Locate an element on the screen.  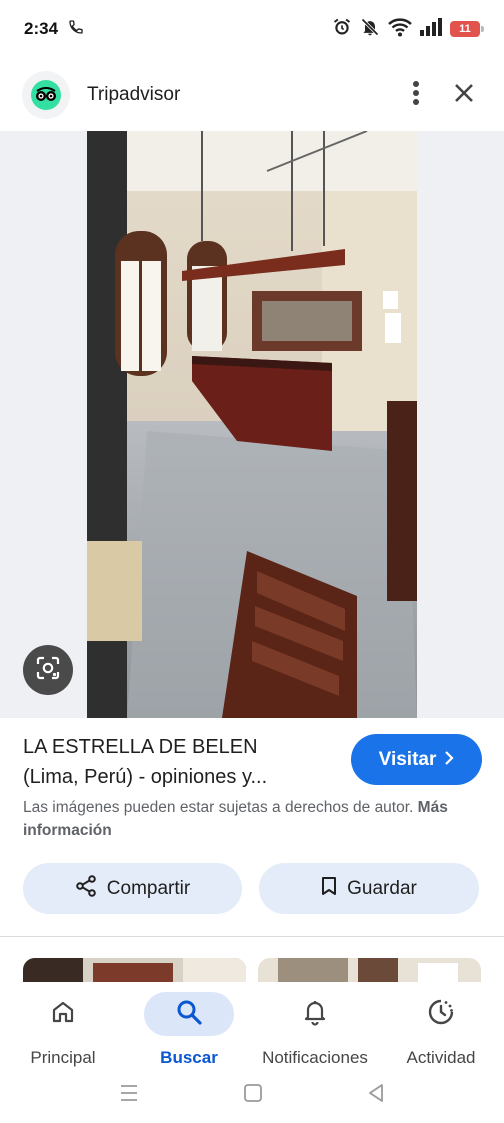
share-button: Compartir is located at coordinates (132, 888).